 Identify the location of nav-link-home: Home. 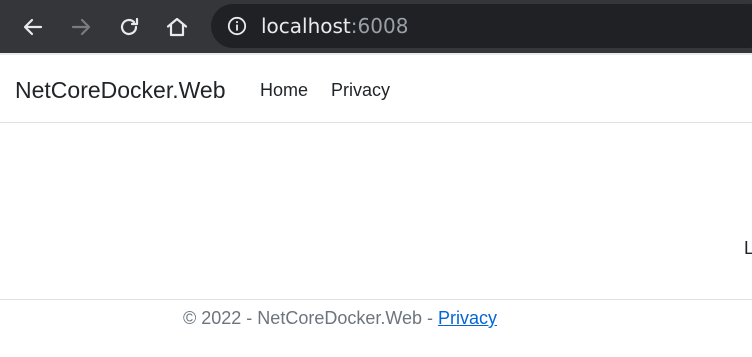
(284, 90).